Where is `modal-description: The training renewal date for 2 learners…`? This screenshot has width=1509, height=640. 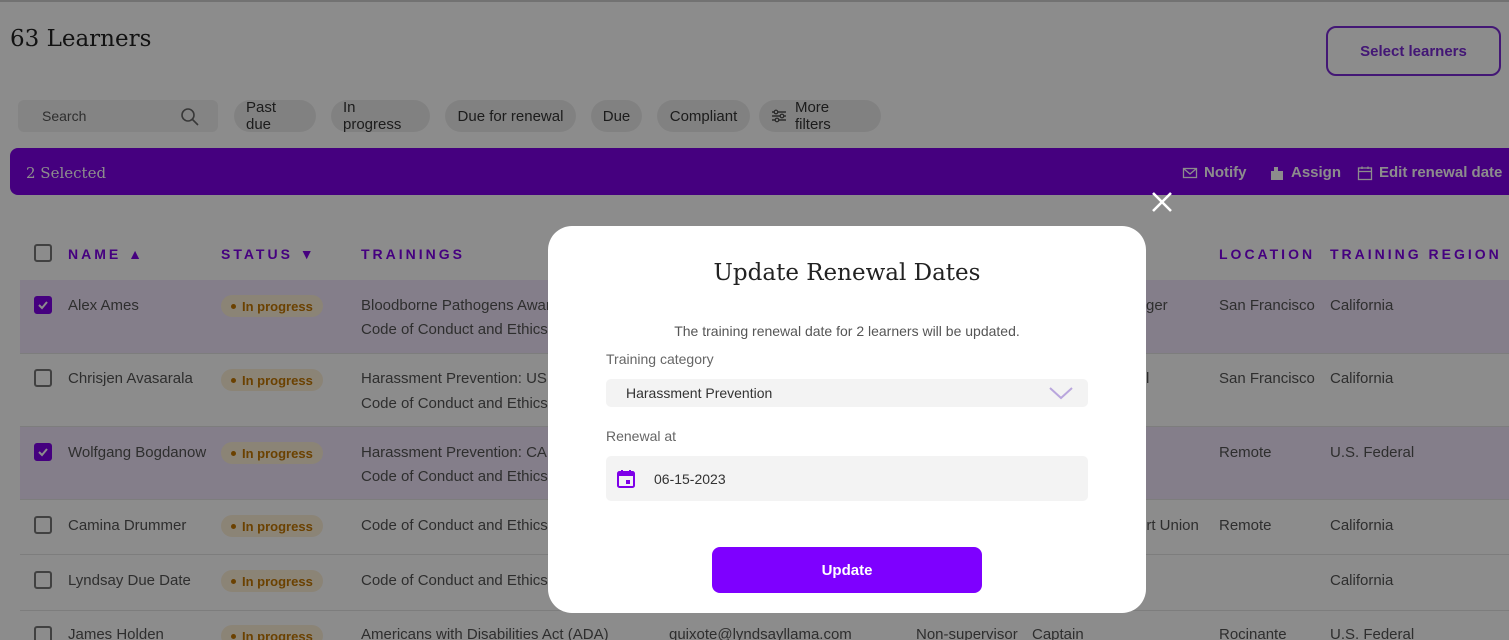 modal-description: The training renewal date for 2 learners… is located at coordinates (847, 331).